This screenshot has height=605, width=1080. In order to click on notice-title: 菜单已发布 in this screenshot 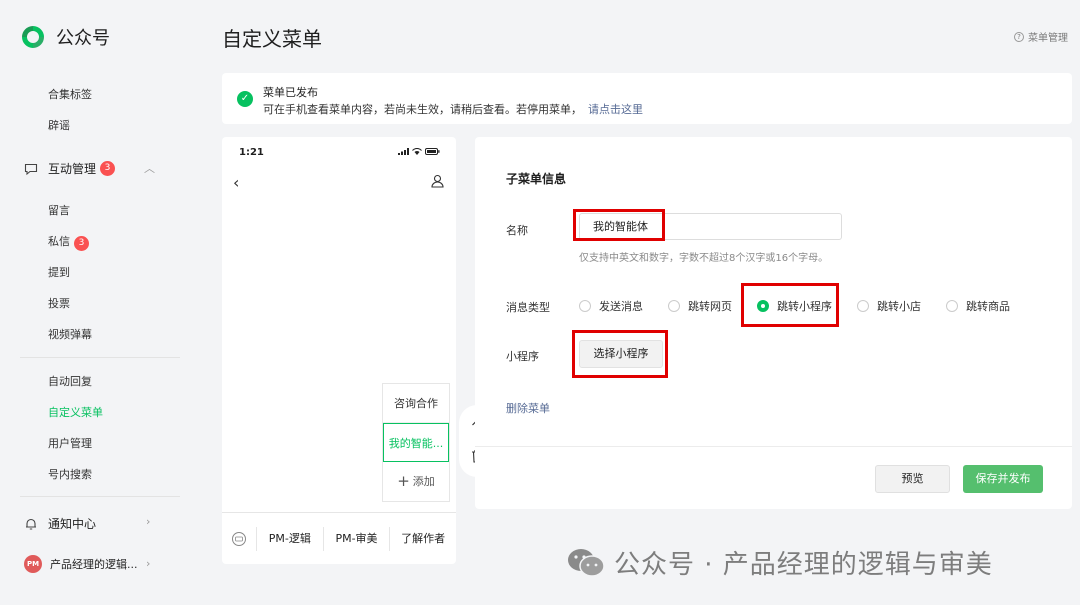, I will do `click(290, 92)`.